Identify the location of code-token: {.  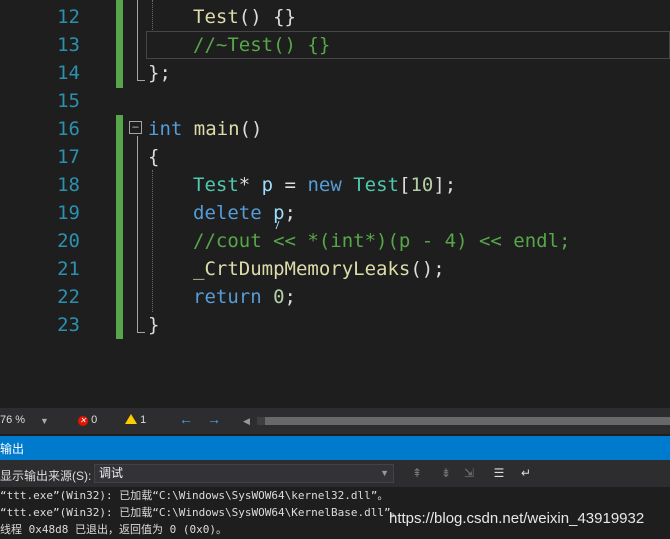
(154, 157).